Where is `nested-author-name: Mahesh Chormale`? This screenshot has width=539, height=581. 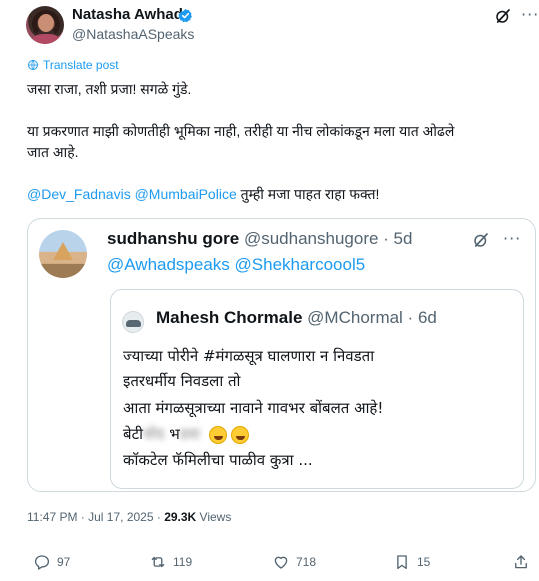
nested-author-name: Mahesh Chormale is located at coordinates (229, 317).